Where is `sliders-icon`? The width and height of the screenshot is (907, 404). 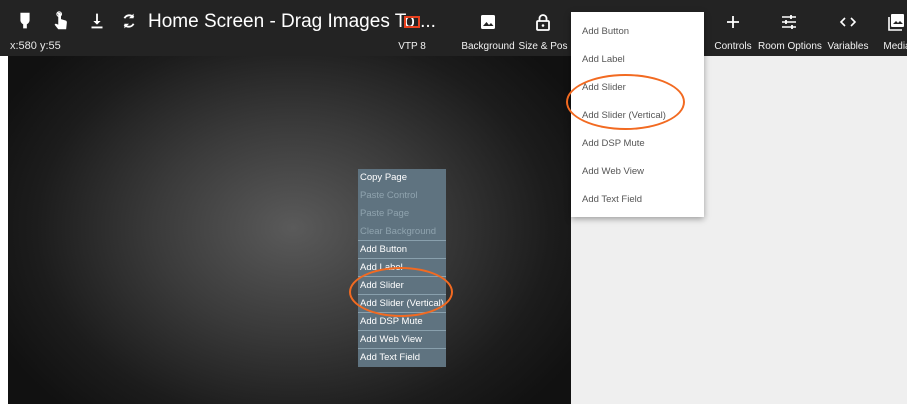 sliders-icon is located at coordinates (789, 22).